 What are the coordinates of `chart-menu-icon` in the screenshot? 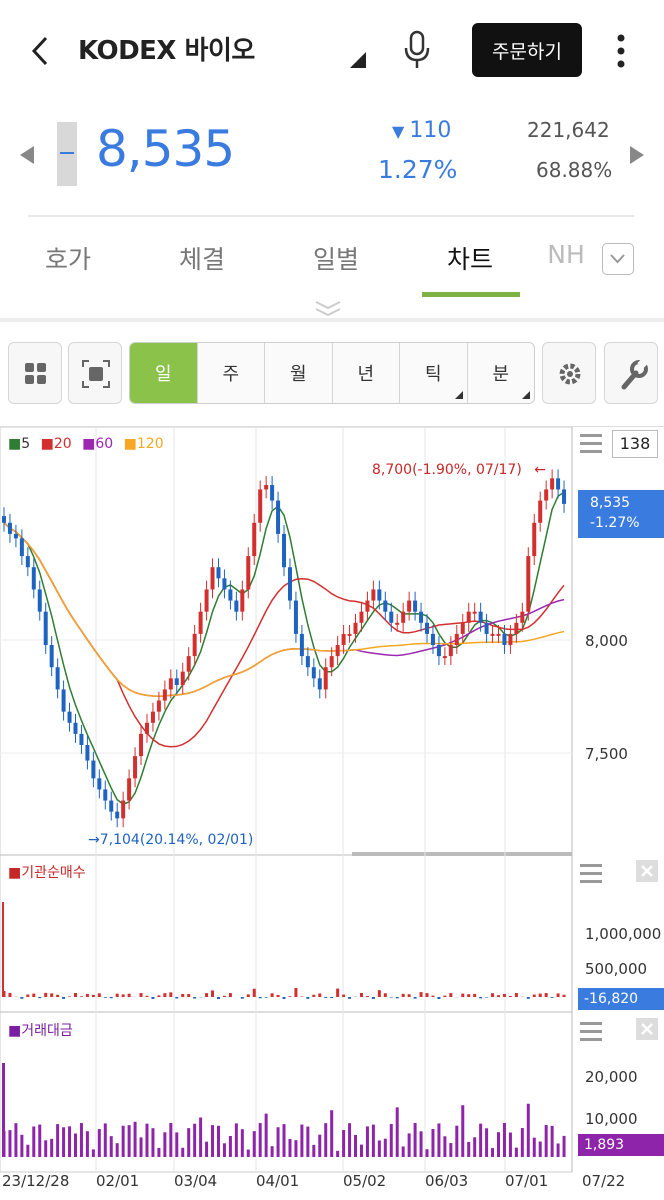 It's located at (591, 445).